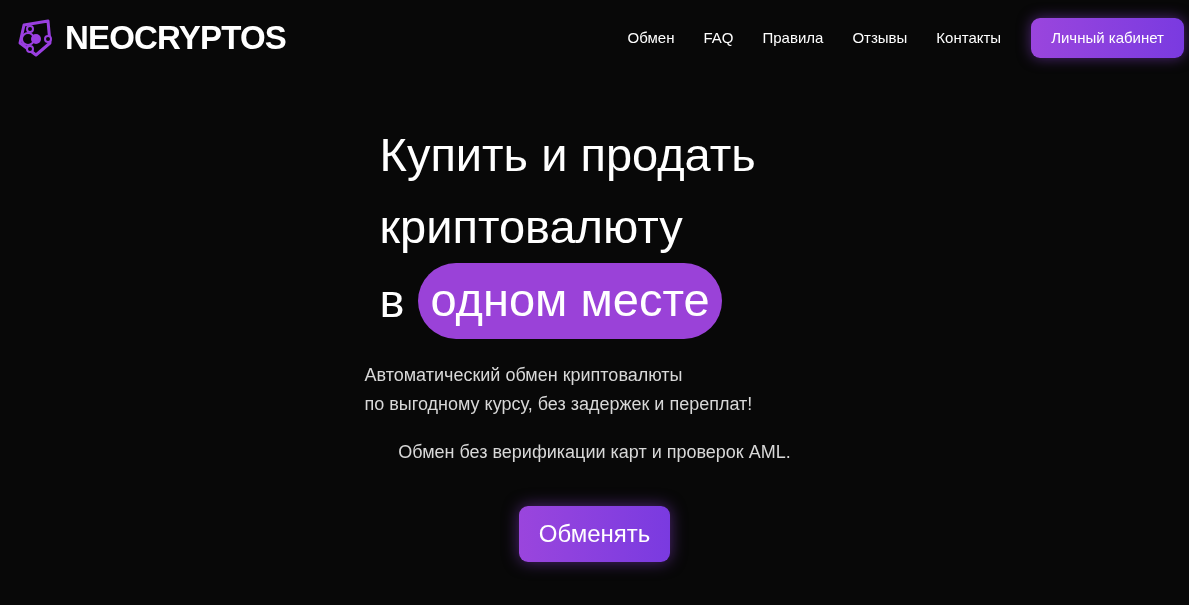 The width and height of the screenshot is (1189, 605). I want to click on exchange-button: Обменять, so click(594, 533).